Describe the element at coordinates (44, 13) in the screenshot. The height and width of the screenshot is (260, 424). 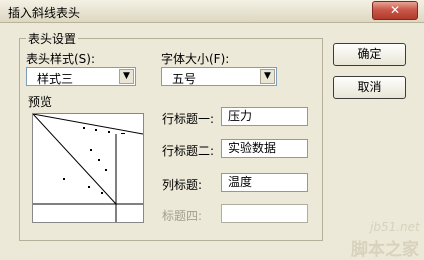
I see `dialog-title: 插入斜线表头` at that location.